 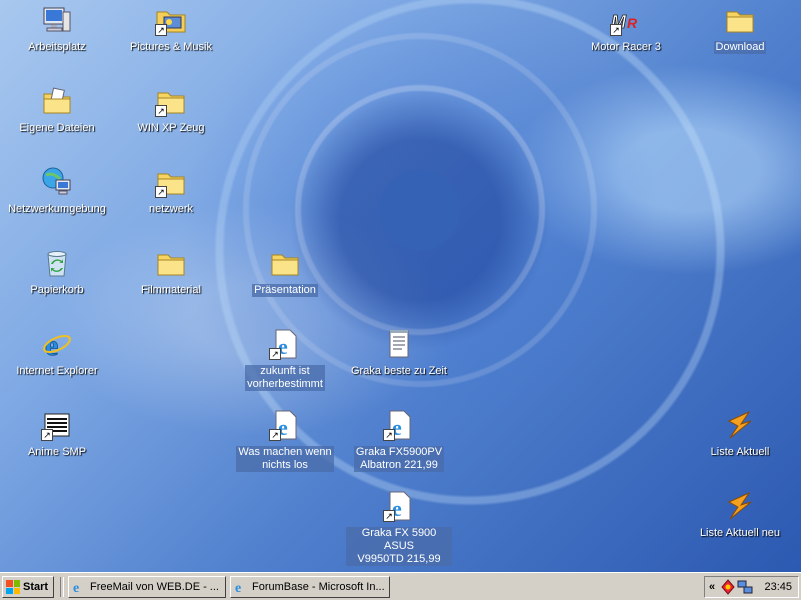 I want to click on desktop-icon-zukunft-ist-vorherbestimmt: e ↗ zukunft ist vorherbestimmt, so click(x=285, y=359).